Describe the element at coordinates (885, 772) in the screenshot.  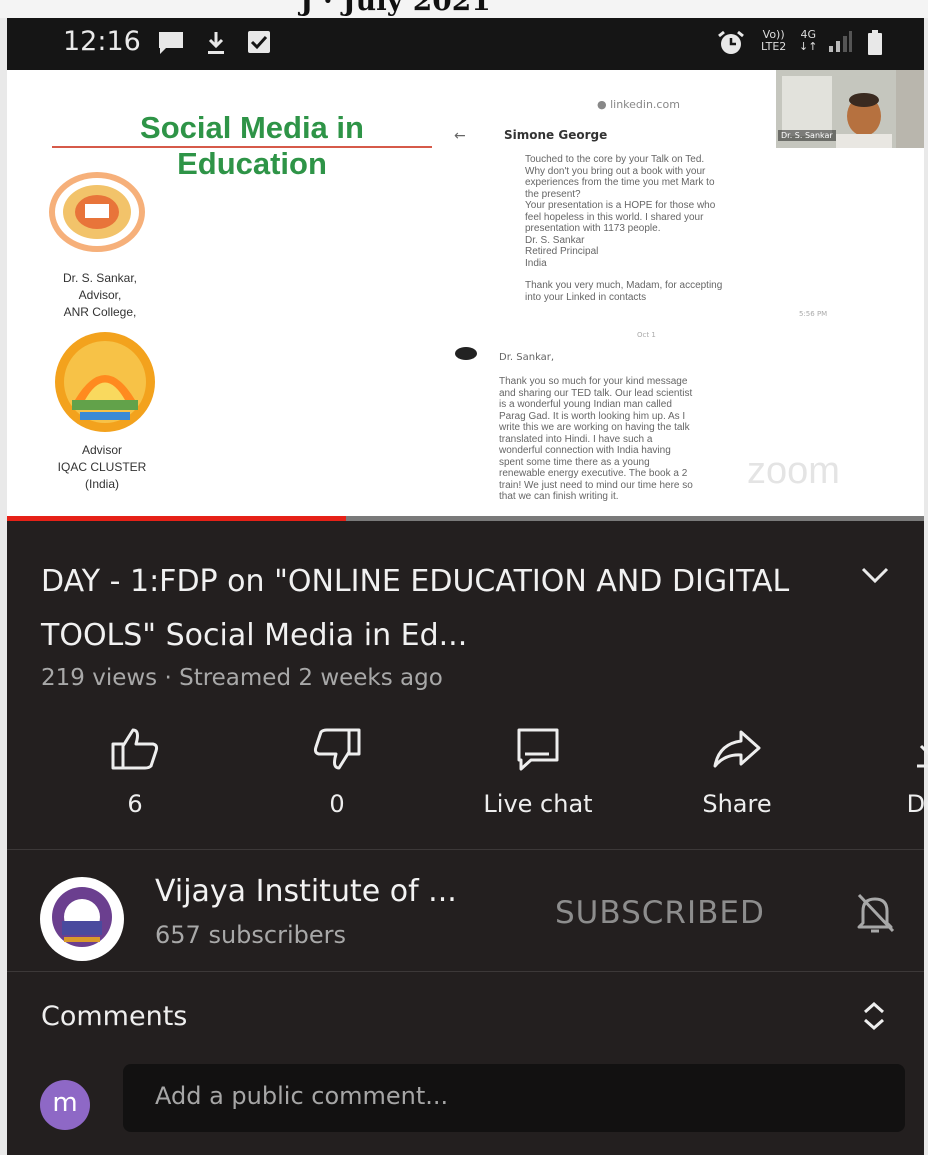
I see `download-button: Dow` at that location.